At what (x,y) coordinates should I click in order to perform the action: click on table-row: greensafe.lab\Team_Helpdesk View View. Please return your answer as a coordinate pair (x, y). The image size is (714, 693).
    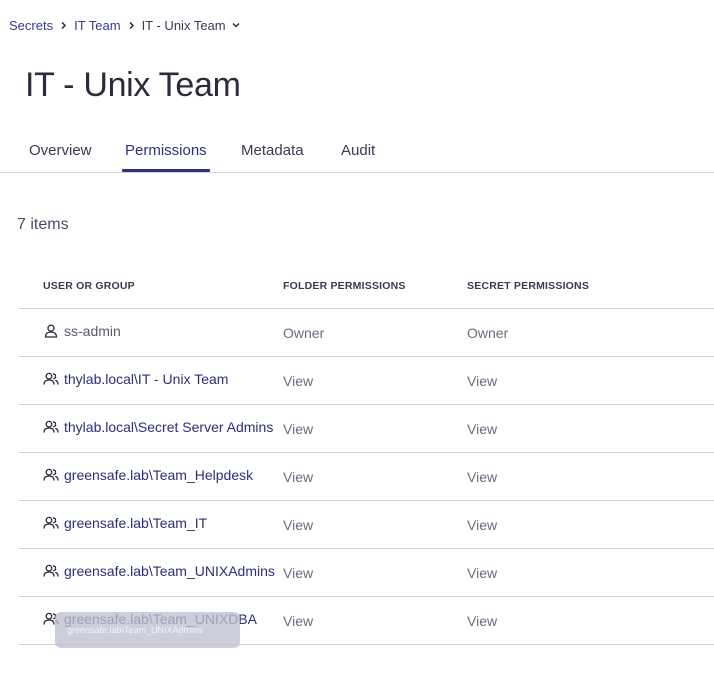
    Looking at the image, I should click on (366, 477).